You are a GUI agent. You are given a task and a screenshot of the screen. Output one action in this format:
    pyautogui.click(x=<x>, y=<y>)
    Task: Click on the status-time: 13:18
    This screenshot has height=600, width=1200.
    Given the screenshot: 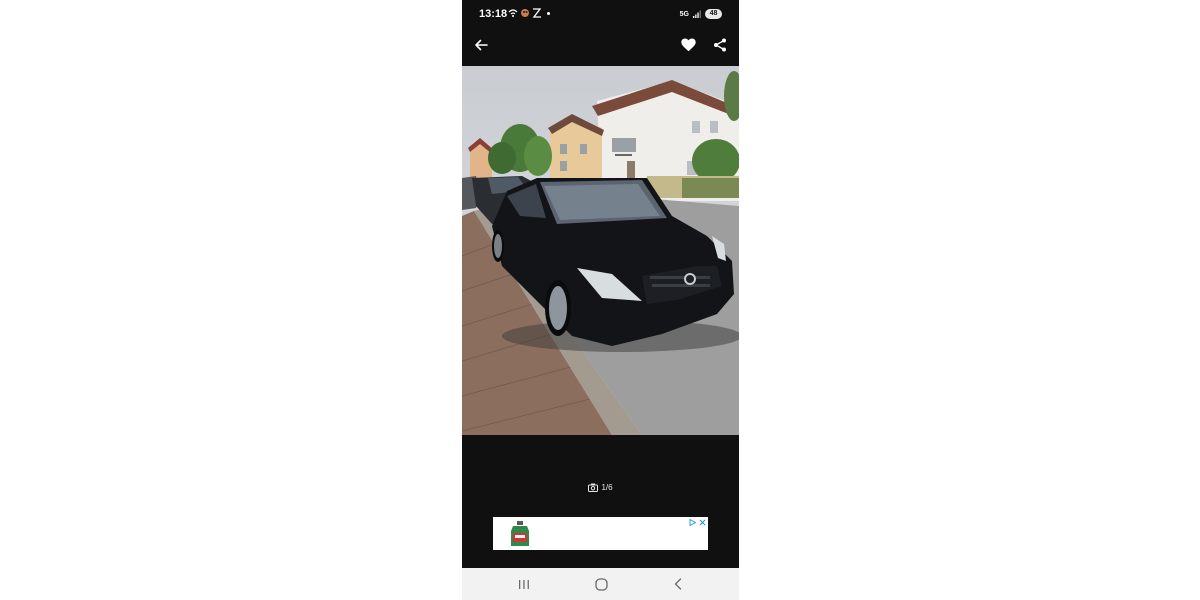 What is the action you would take?
    pyautogui.click(x=493, y=14)
    